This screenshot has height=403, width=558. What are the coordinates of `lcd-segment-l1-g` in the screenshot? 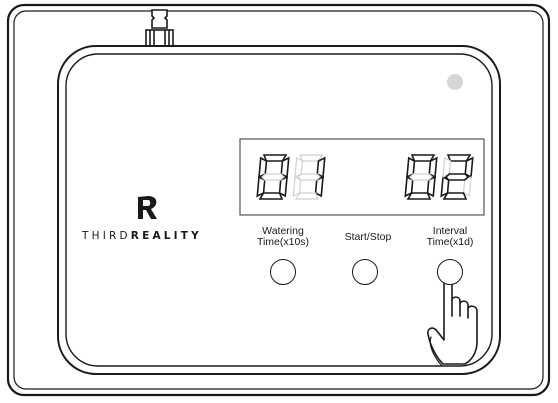 It's located at (309, 177).